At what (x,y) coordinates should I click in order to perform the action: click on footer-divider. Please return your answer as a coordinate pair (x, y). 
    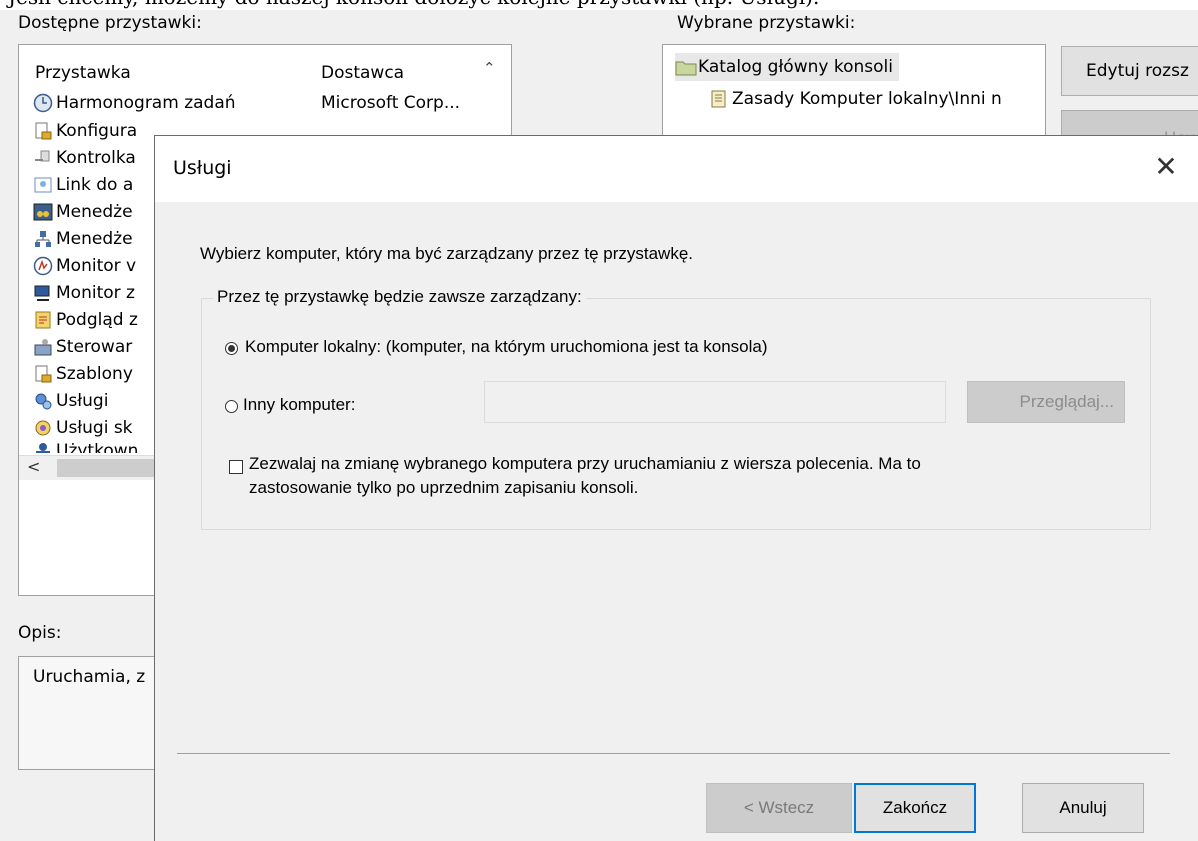
    Looking at the image, I should click on (673, 753).